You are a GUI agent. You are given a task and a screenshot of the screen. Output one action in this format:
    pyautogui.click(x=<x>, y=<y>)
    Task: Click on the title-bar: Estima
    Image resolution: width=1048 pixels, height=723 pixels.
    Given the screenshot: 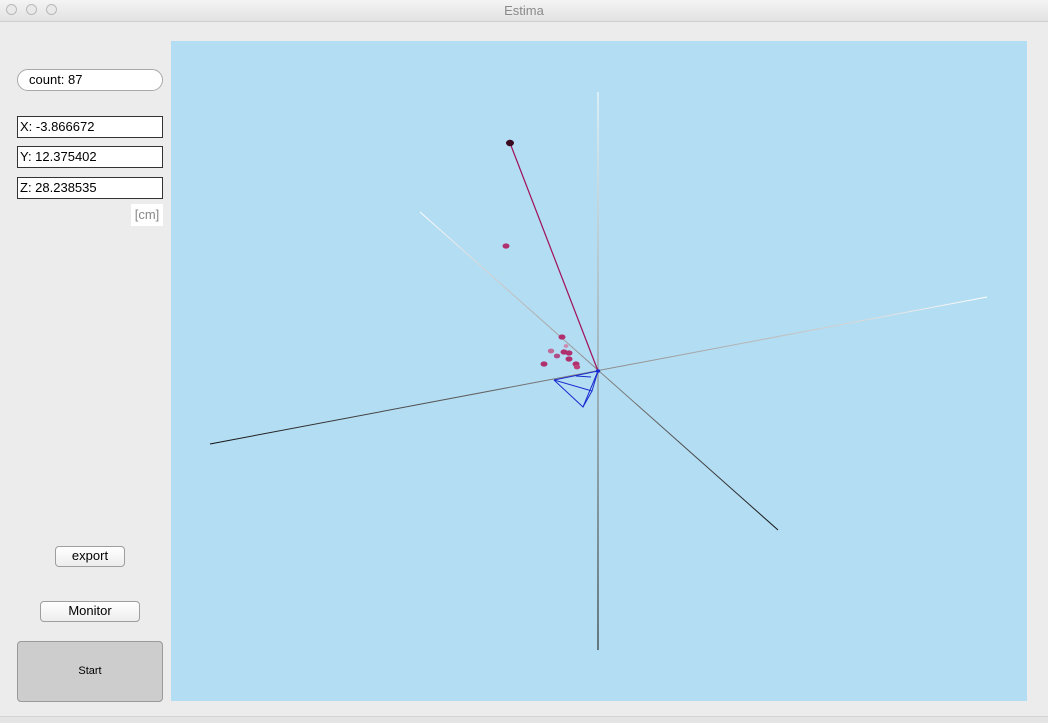 What is the action you would take?
    pyautogui.click(x=524, y=11)
    